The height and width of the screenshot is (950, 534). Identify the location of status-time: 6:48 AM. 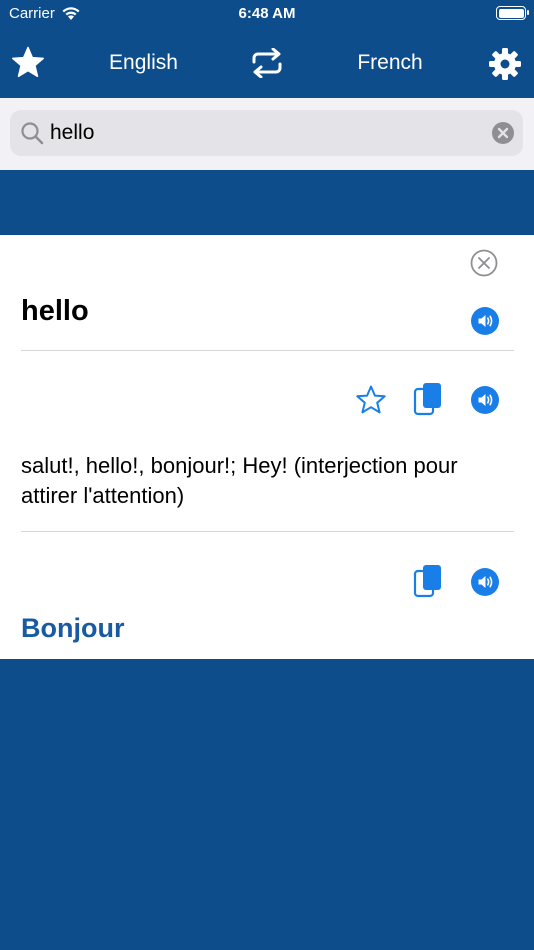
(267, 13).